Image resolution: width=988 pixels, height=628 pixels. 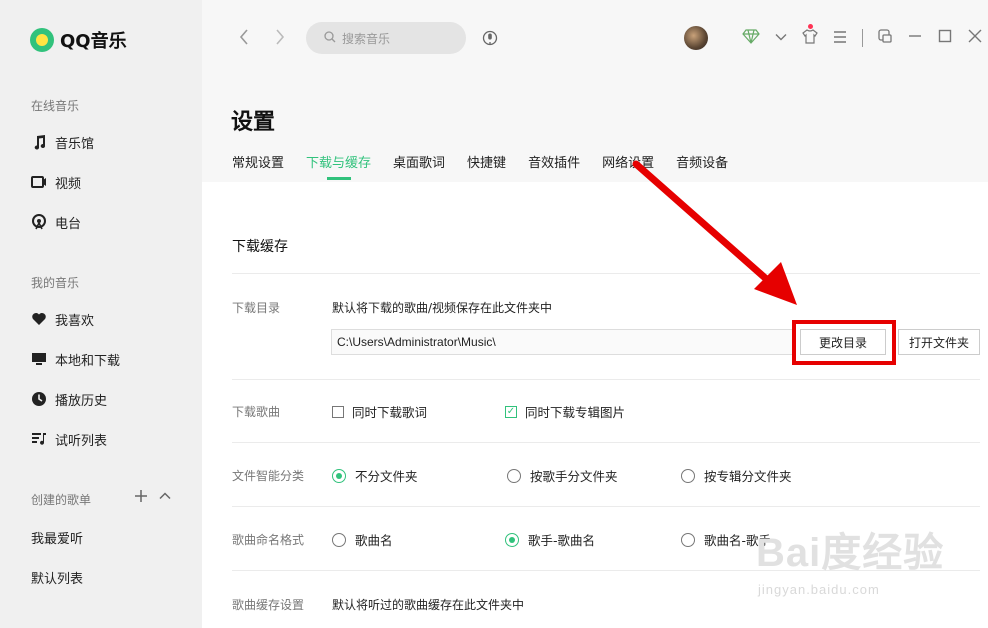 What do you see at coordinates (262, 39) in the screenshot?
I see `history-nav` at bounding box center [262, 39].